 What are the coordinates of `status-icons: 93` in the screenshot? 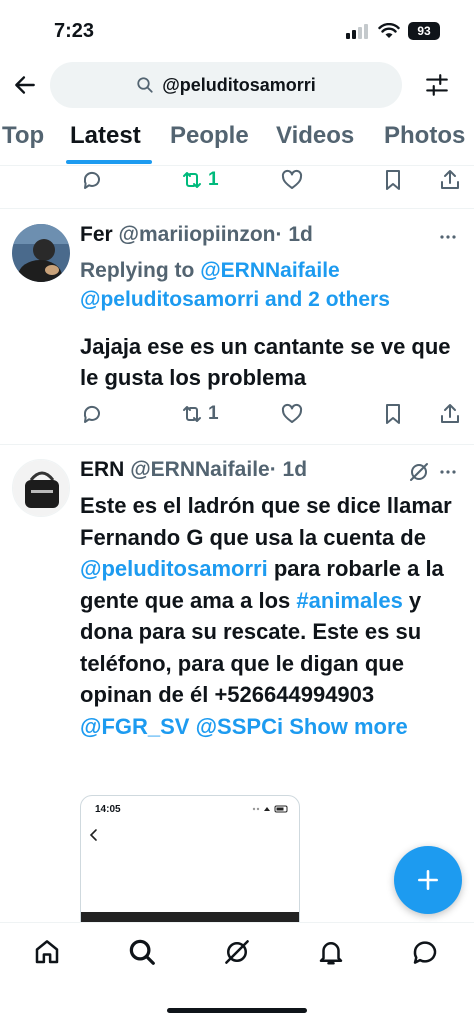 It's located at (393, 31).